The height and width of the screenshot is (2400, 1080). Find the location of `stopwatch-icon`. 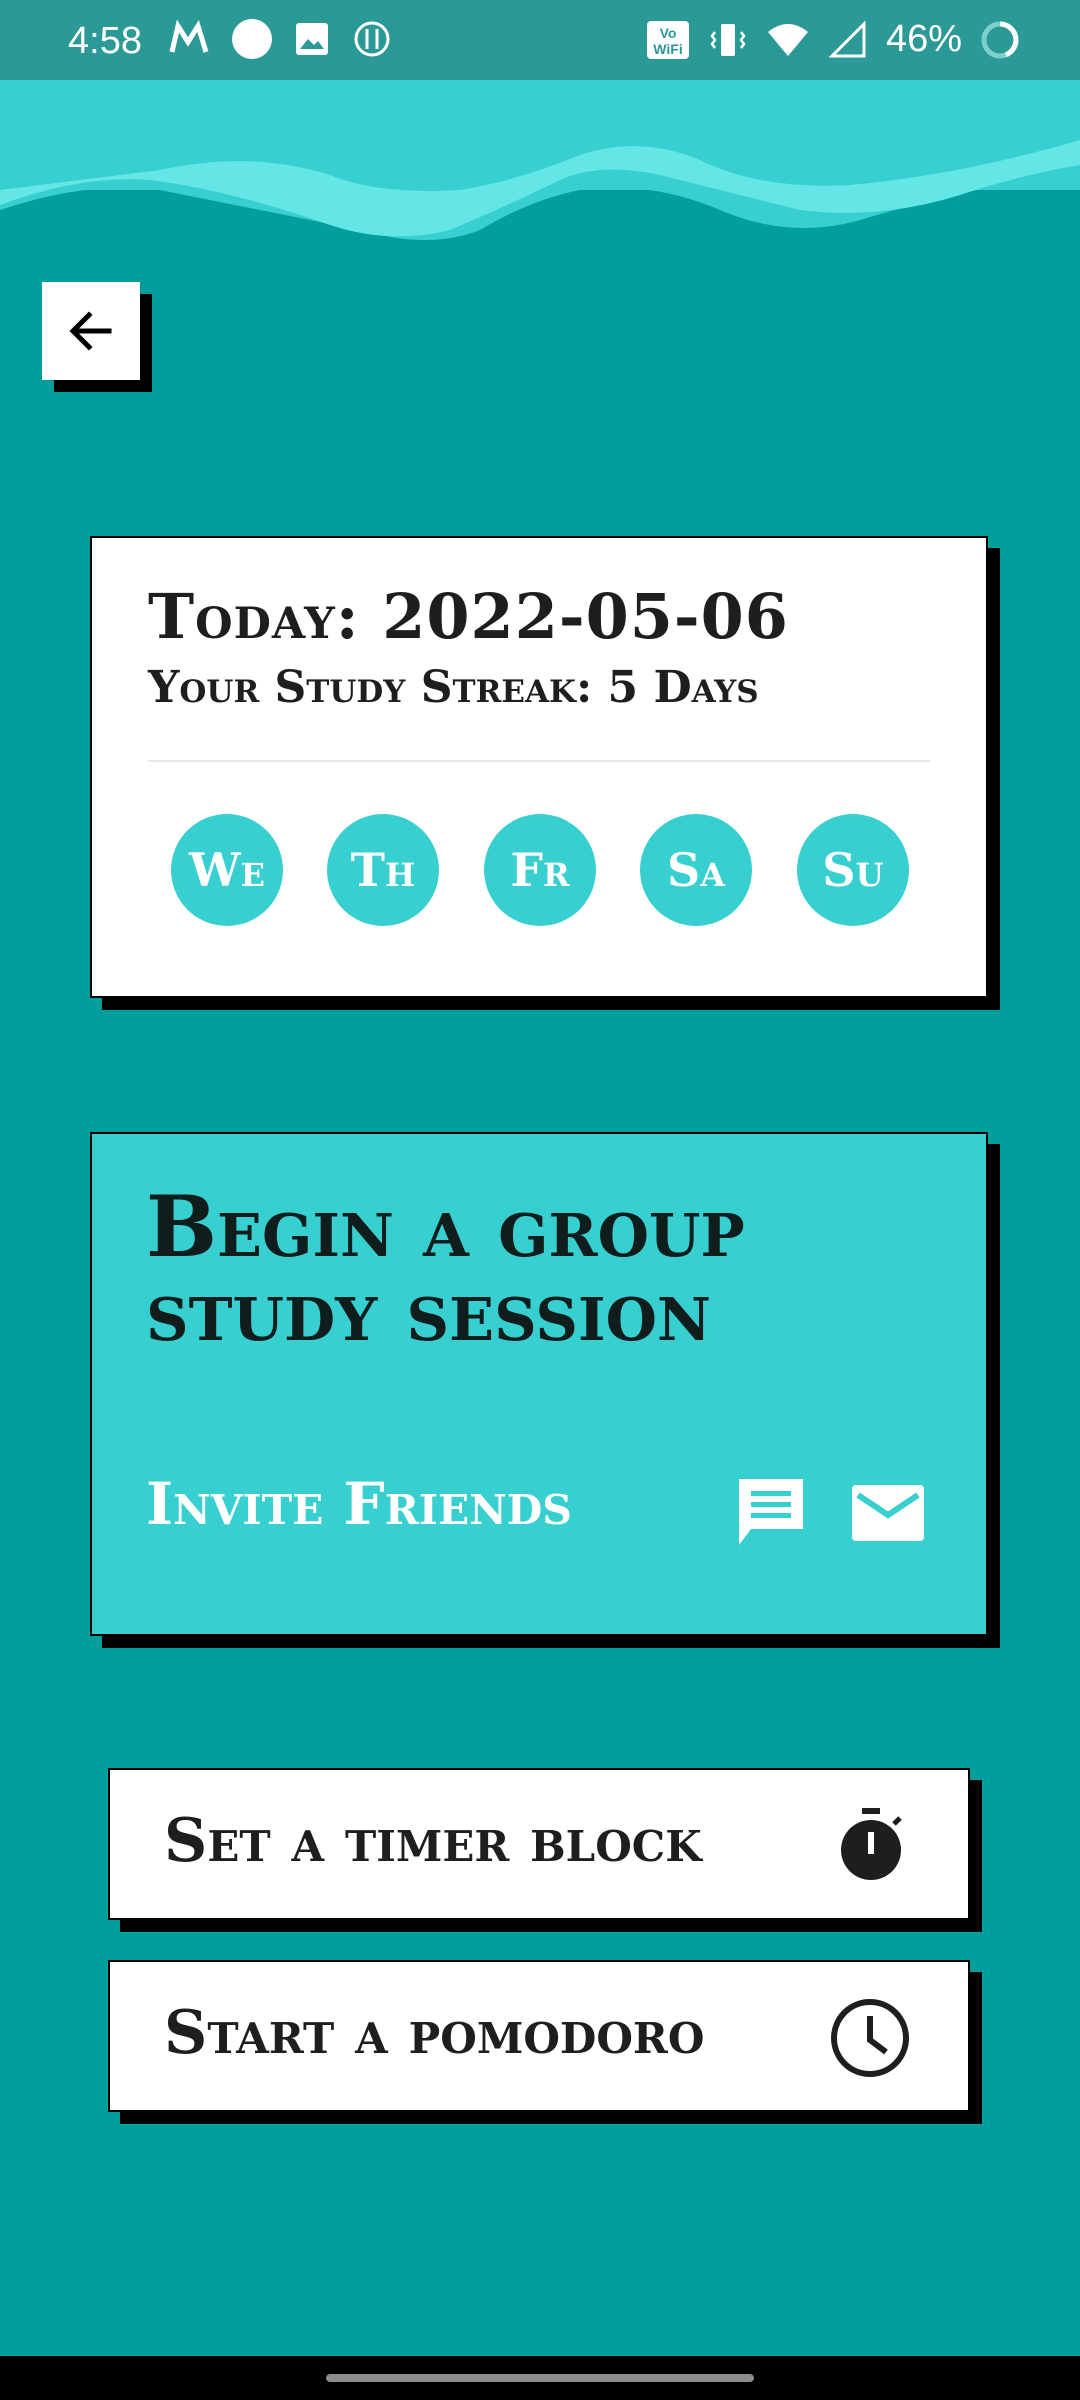

stopwatch-icon is located at coordinates (871, 1844).